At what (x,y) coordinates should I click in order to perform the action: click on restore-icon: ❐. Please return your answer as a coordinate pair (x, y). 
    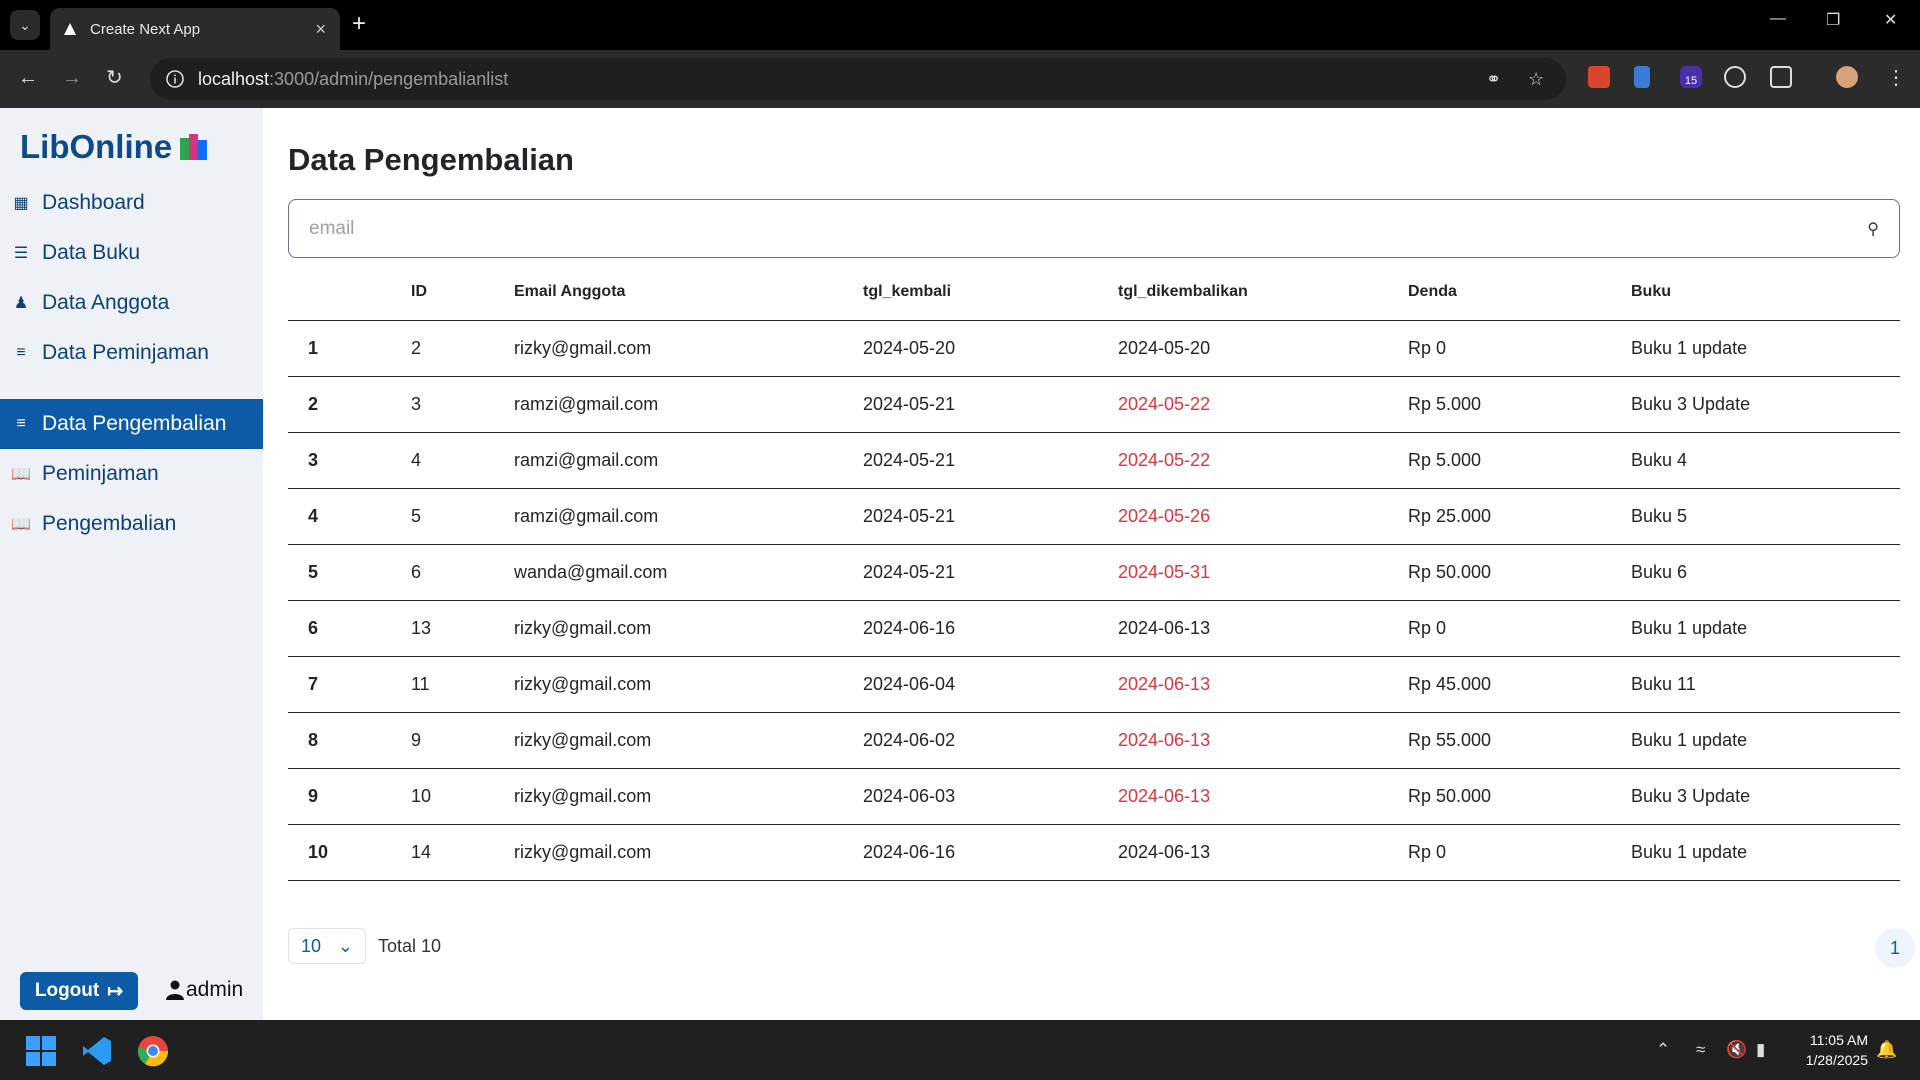
    Looking at the image, I should click on (1833, 20).